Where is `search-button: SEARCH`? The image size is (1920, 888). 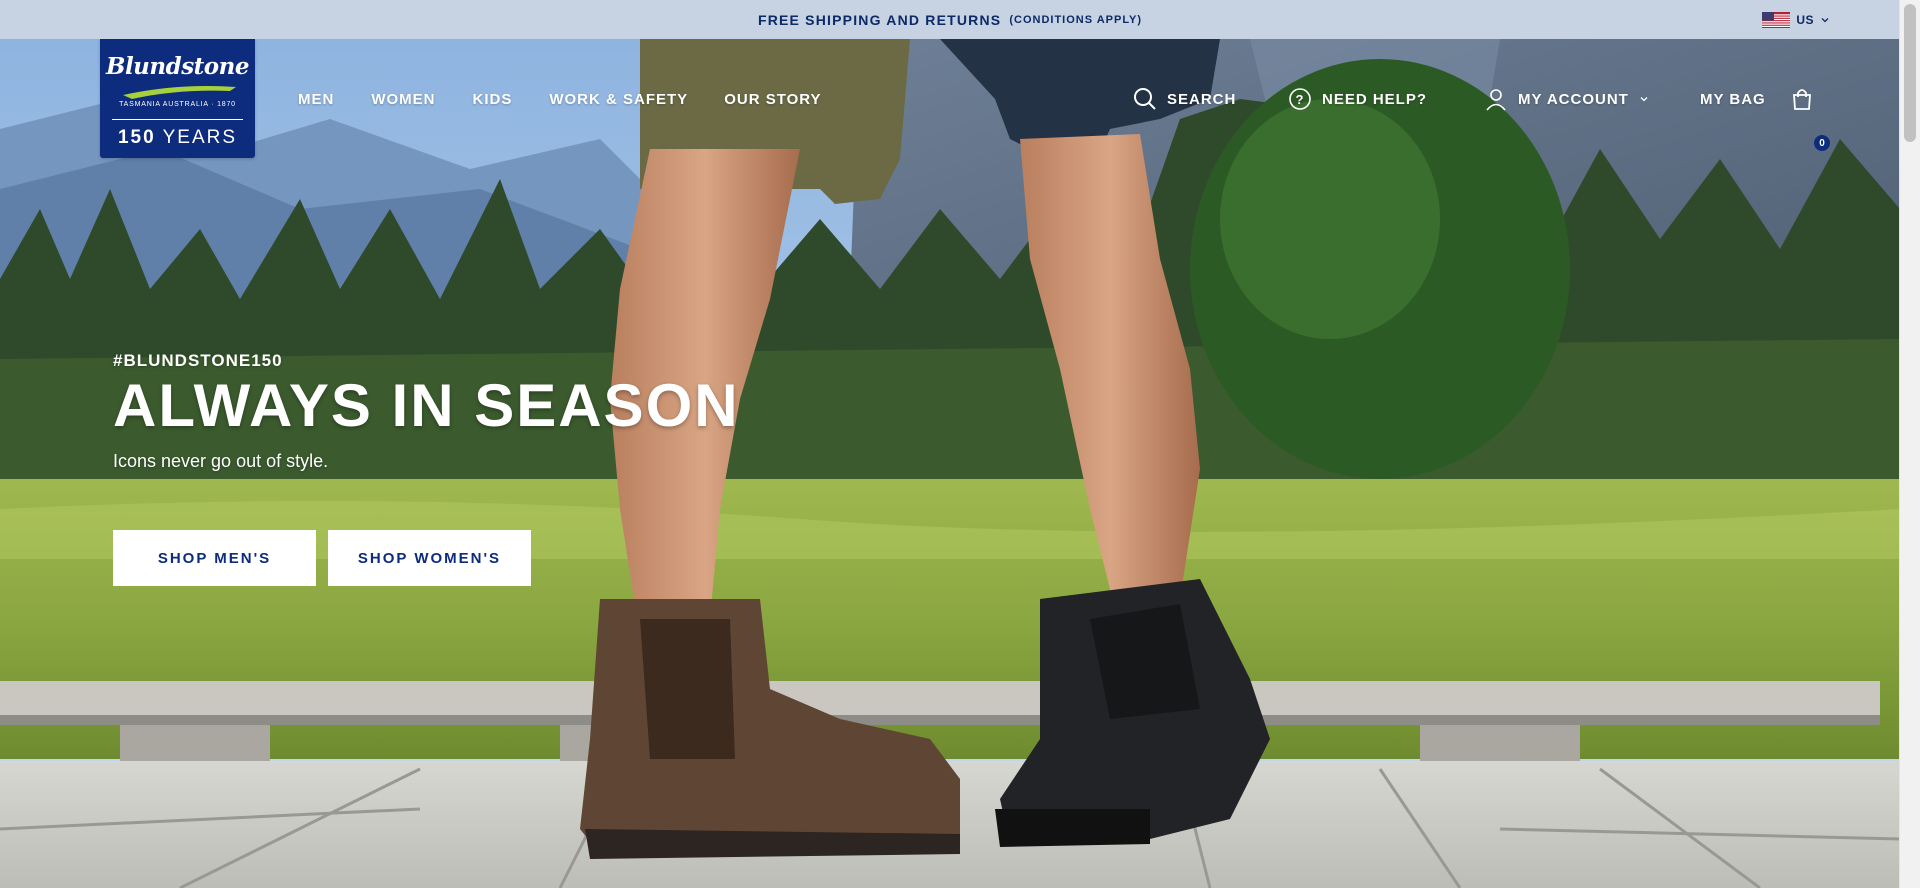
search-button: SEARCH is located at coordinates (1184, 99).